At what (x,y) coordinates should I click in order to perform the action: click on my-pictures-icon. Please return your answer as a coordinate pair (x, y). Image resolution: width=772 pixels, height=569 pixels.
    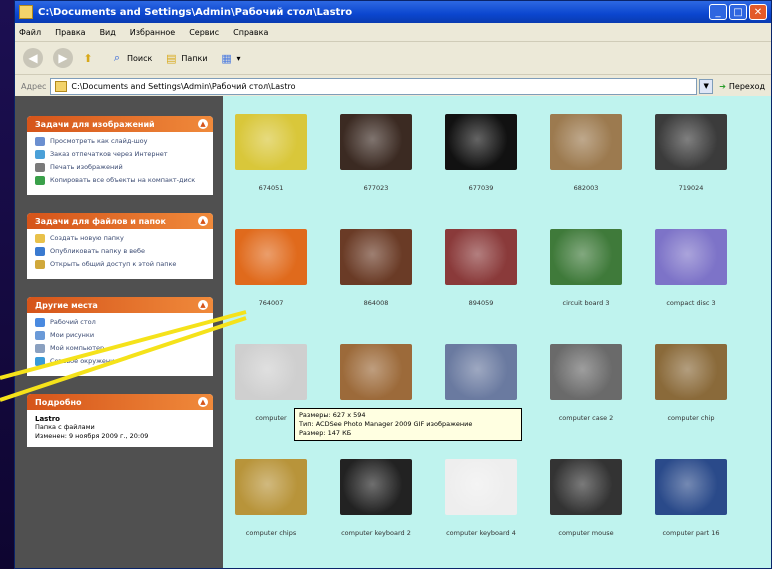
    Looking at the image, I should click on (40, 335).